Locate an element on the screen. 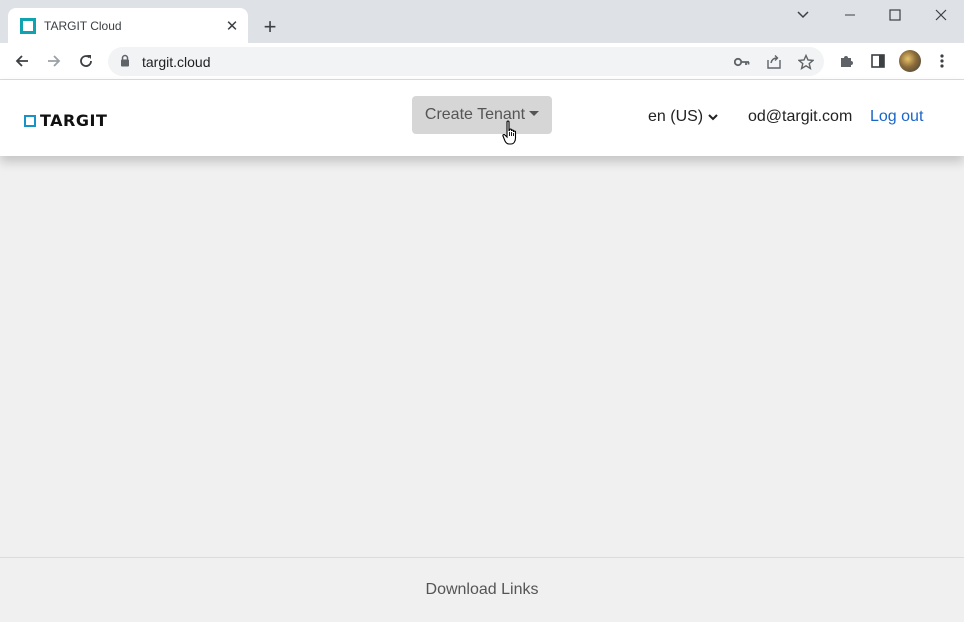 The image size is (964, 622). page-footer: Download Links is located at coordinates (482, 589).